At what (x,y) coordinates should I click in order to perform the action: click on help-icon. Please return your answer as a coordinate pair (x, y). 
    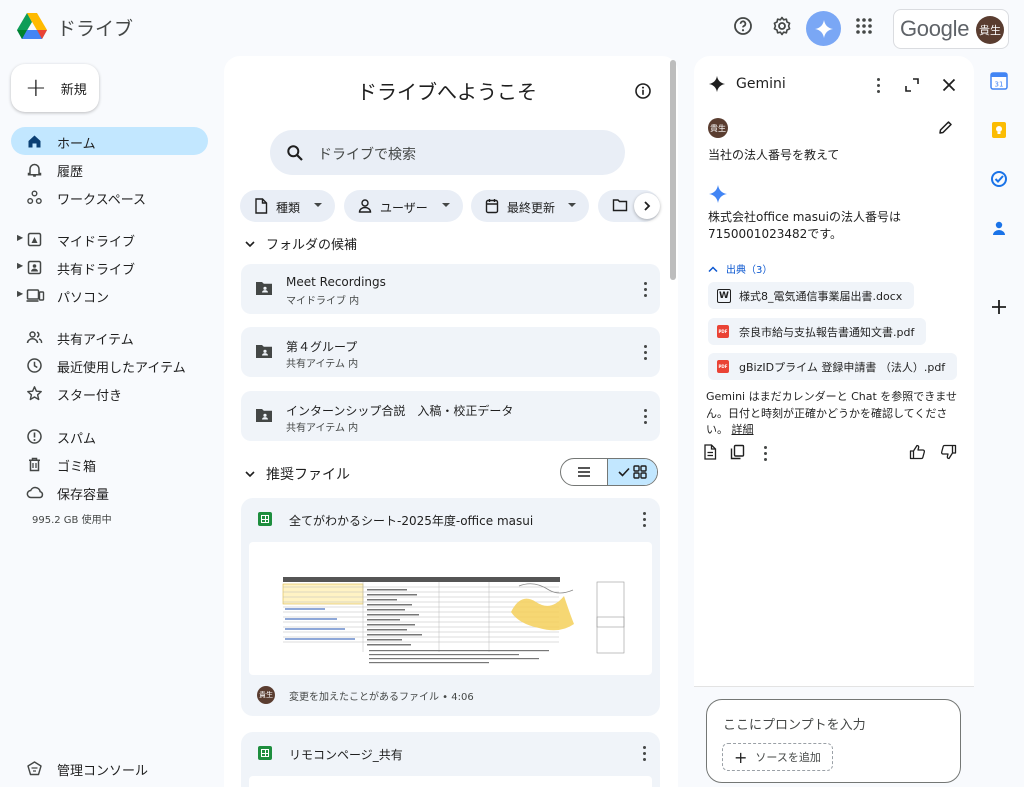
    Looking at the image, I should click on (743, 26).